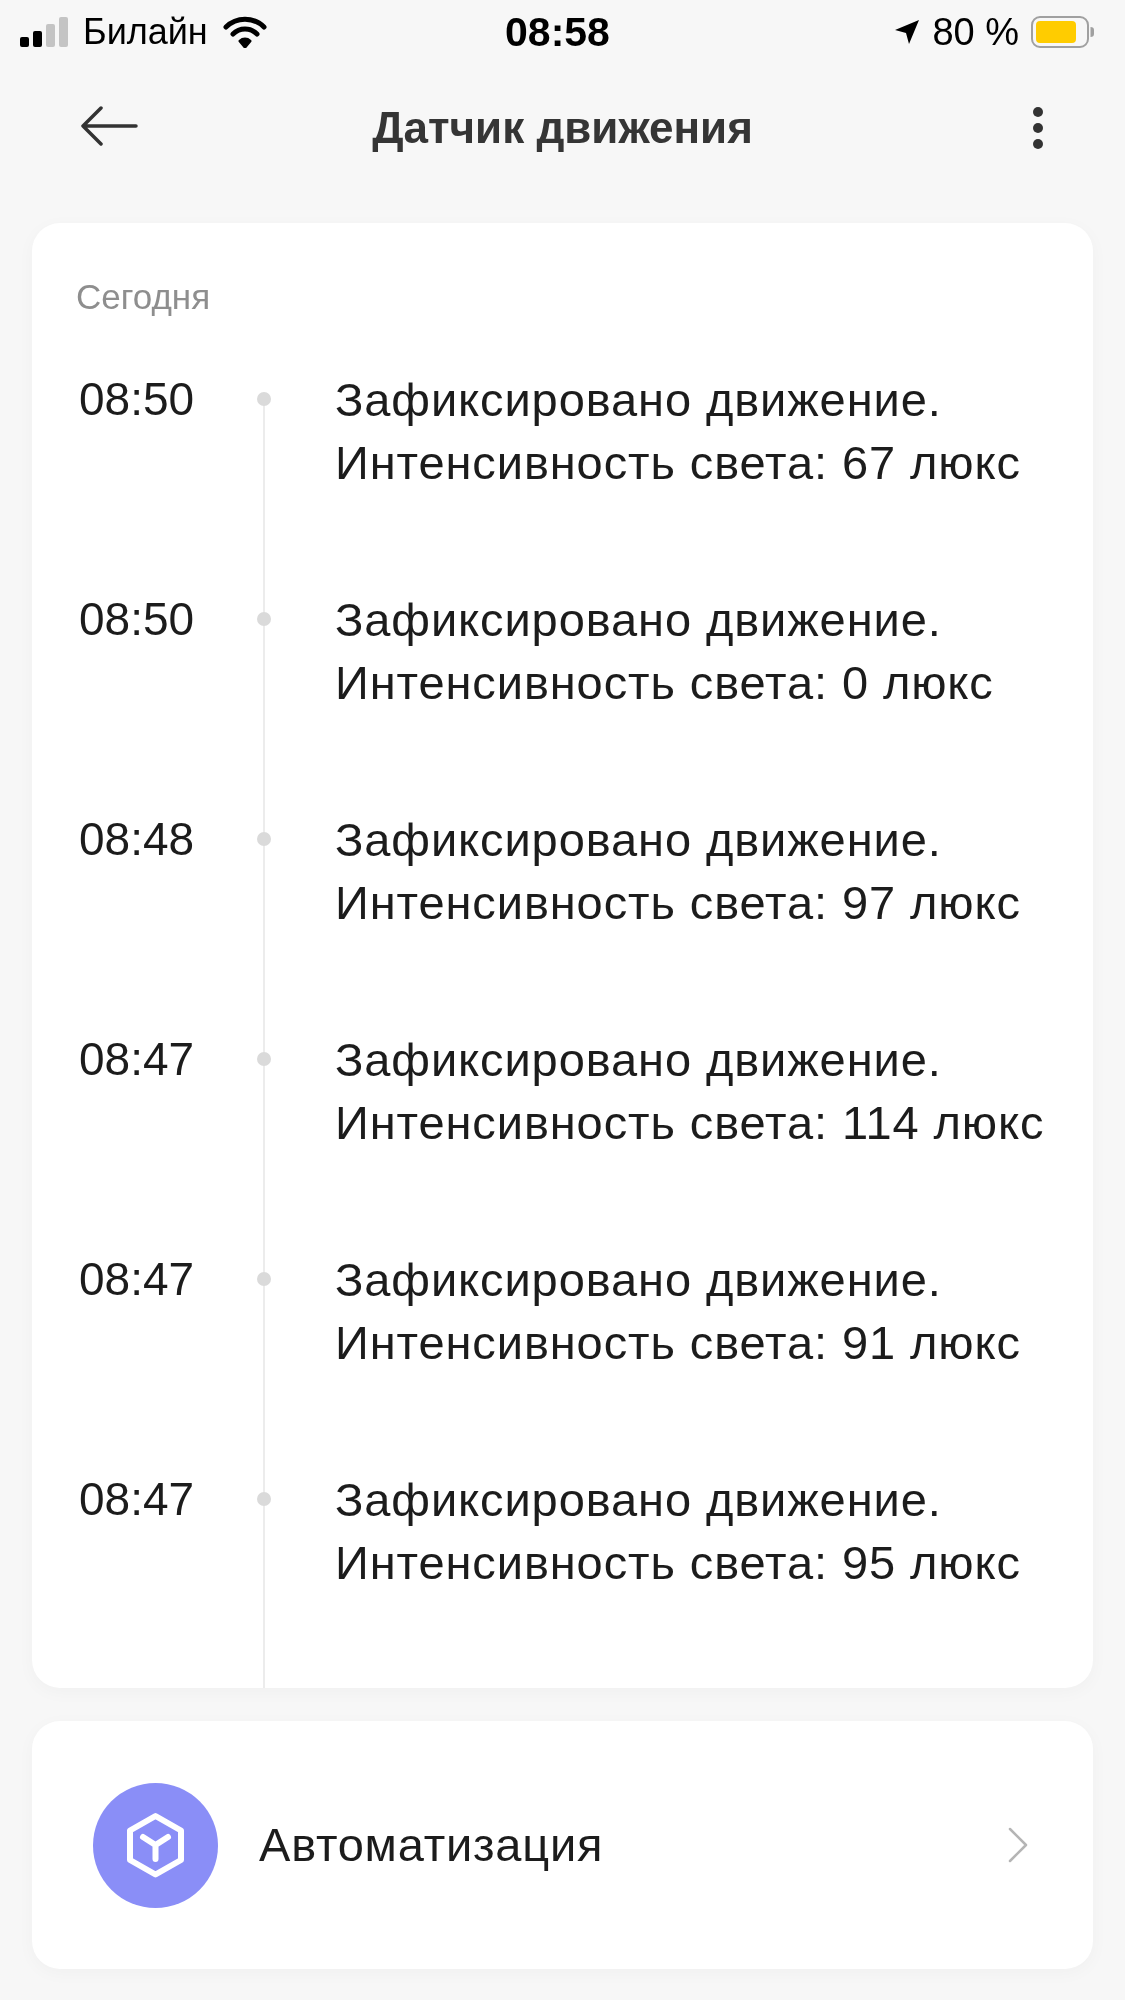 The width and height of the screenshot is (1125, 2000). Describe the element at coordinates (145, 32) in the screenshot. I see `carrier-name: Билайн` at that location.